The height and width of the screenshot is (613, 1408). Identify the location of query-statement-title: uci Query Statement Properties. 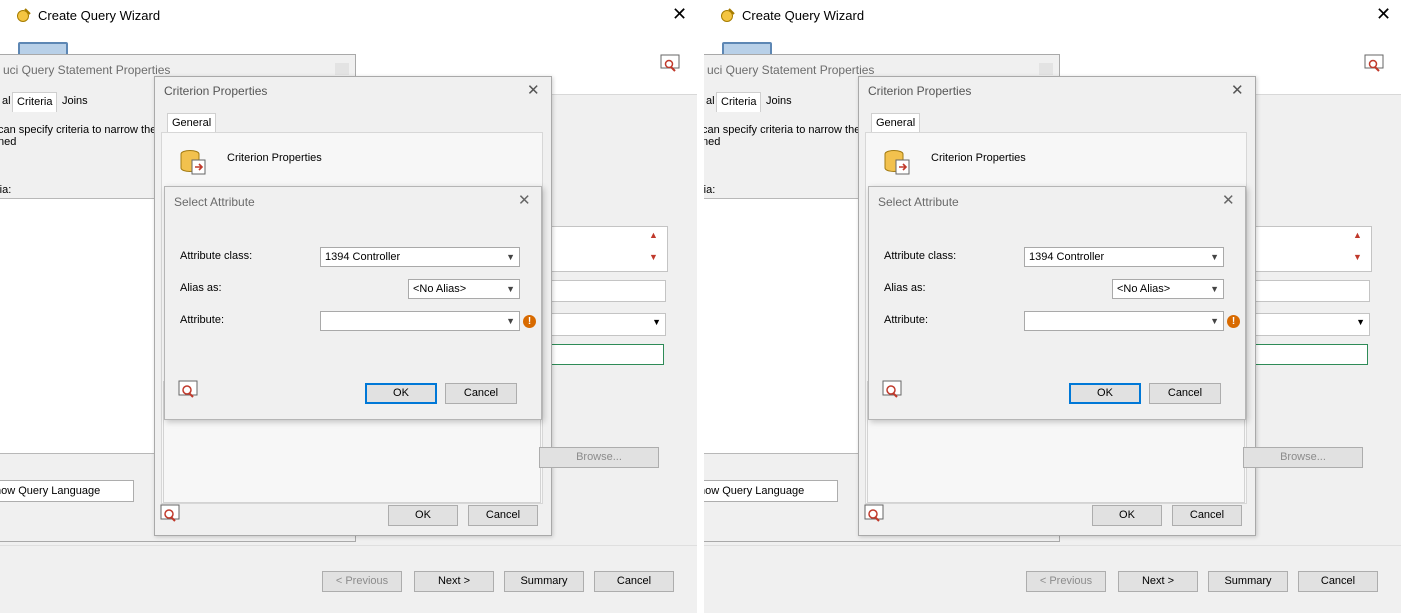
(87, 70).